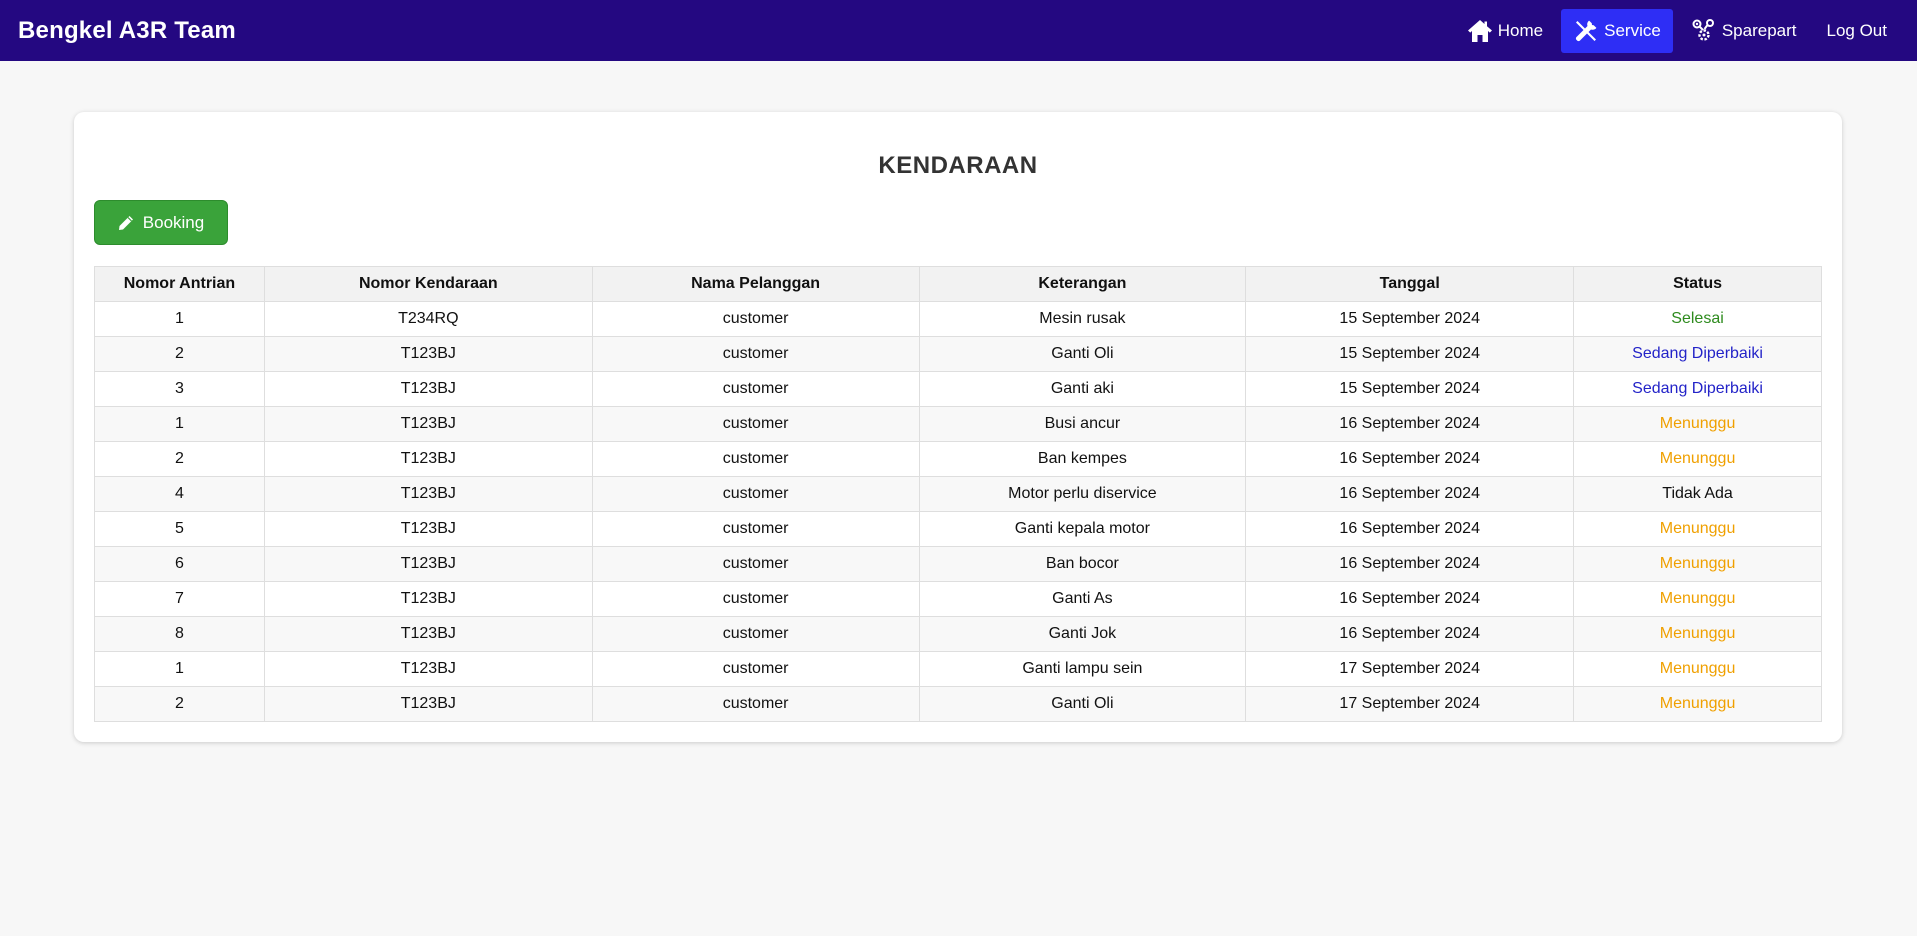 This screenshot has height=936, width=1917. What do you see at coordinates (1697, 494) in the screenshot?
I see `cell-status: Tidak Ada` at bounding box center [1697, 494].